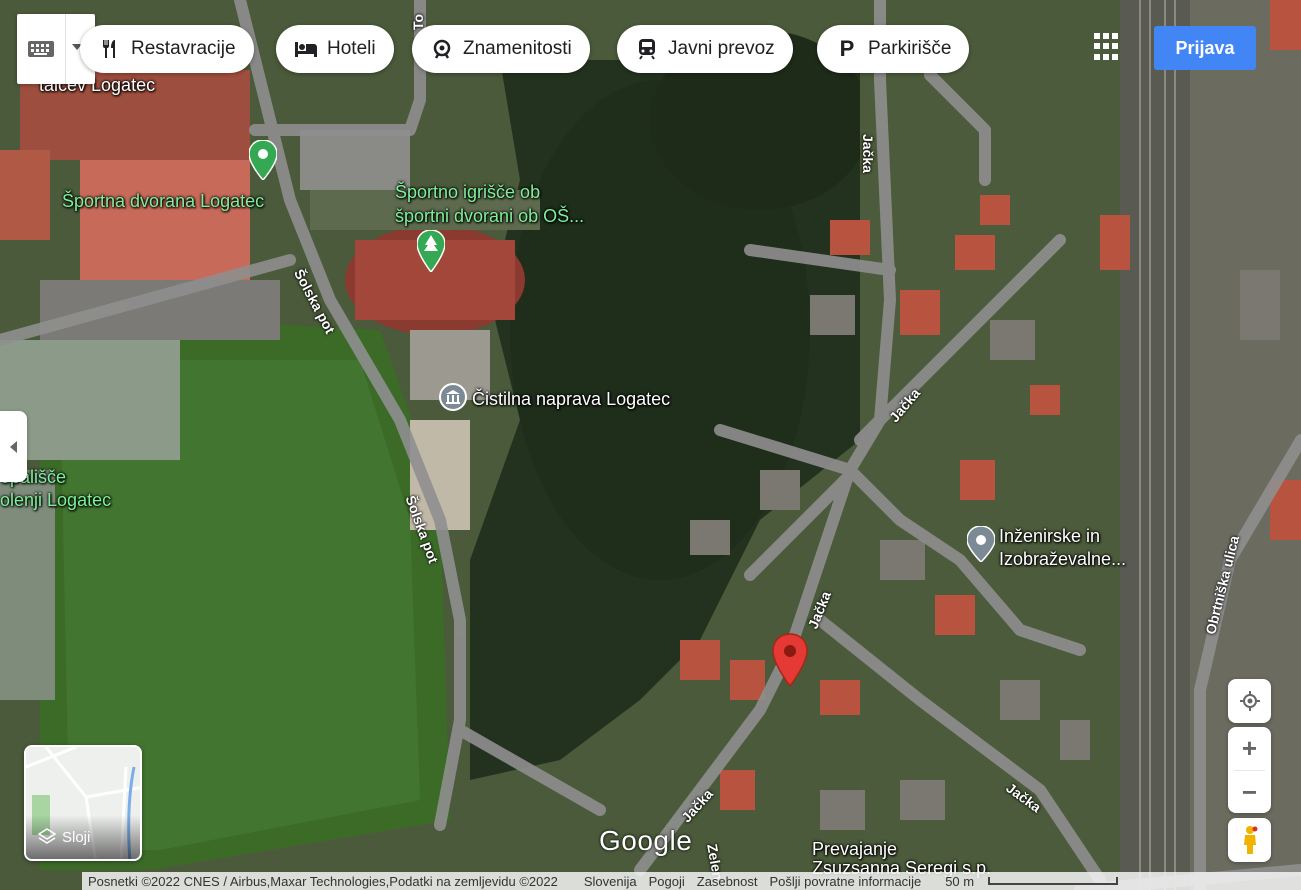 This screenshot has height=890, width=1301. I want to click on layers-label: Sloji, so click(76, 837).